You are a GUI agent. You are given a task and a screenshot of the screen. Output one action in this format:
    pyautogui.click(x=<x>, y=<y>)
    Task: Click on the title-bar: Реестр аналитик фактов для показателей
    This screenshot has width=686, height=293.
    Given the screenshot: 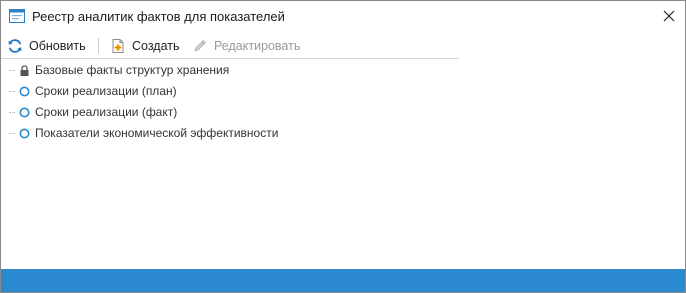 What is the action you would take?
    pyautogui.click(x=343, y=16)
    